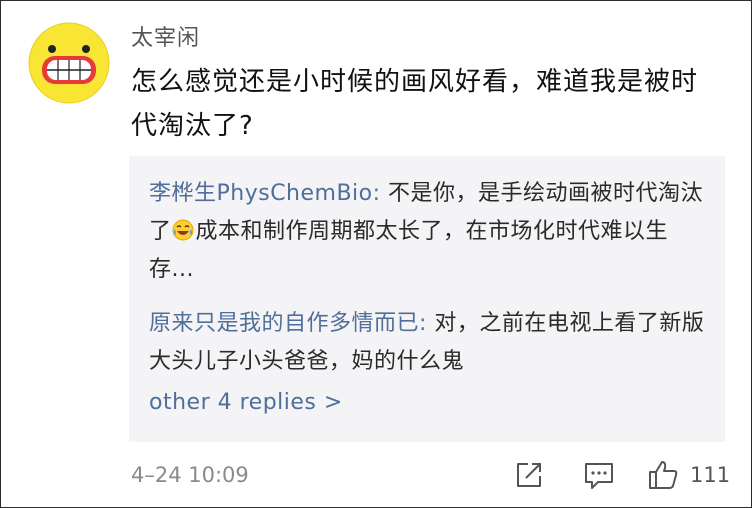 Image resolution: width=752 pixels, height=508 pixels. What do you see at coordinates (415, 104) in the screenshot?
I see `comment-text: 怎么感觉还是小时候的画风好看，难道我是被时代淘汰了?` at bounding box center [415, 104].